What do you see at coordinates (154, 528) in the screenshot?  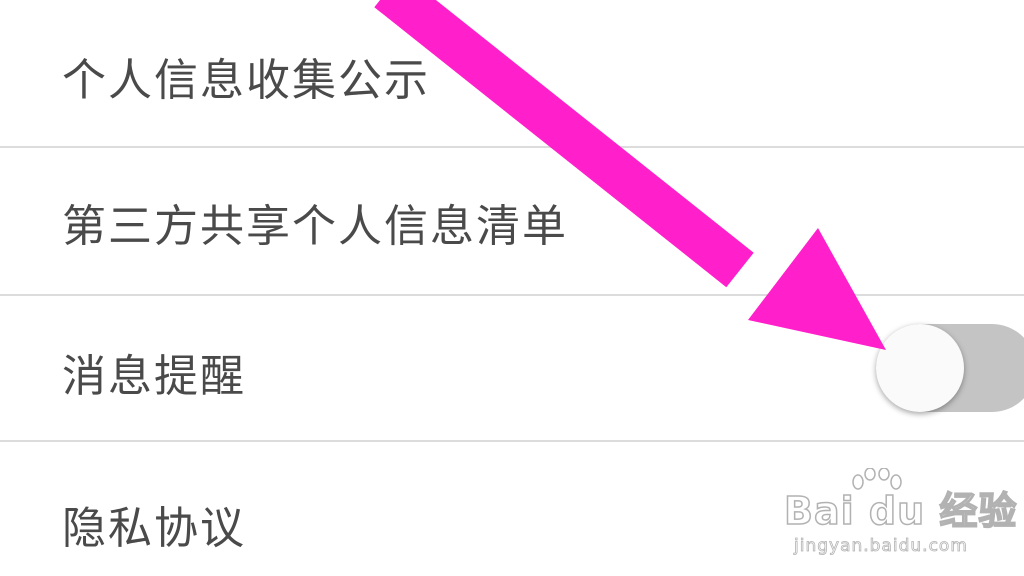 I see `settings-item-label: 隐私协议` at bounding box center [154, 528].